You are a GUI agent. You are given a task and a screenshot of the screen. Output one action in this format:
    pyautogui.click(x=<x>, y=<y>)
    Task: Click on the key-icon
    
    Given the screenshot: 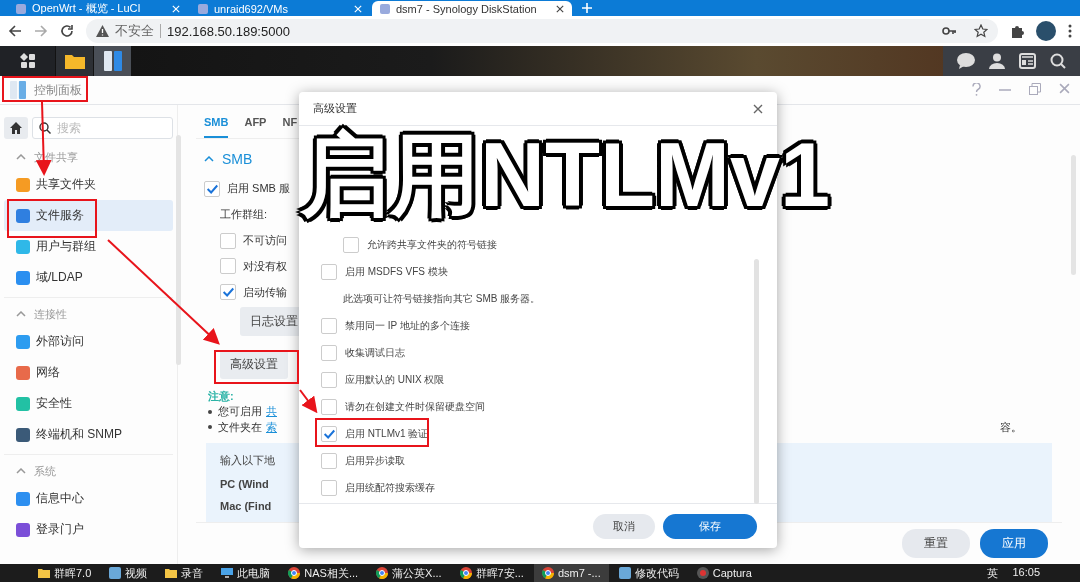 What is the action you would take?
    pyautogui.click(x=949, y=31)
    